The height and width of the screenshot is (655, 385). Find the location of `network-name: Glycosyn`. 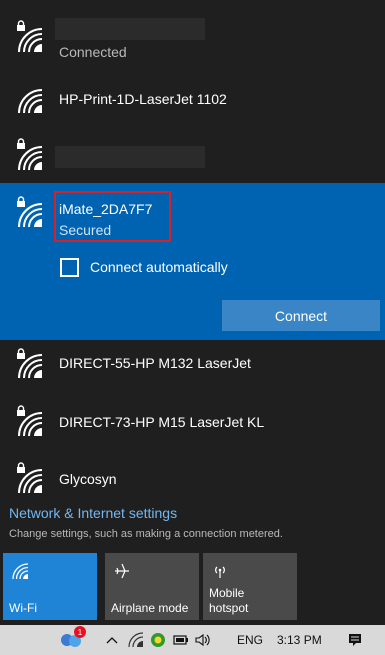

network-name: Glycosyn is located at coordinates (88, 479).